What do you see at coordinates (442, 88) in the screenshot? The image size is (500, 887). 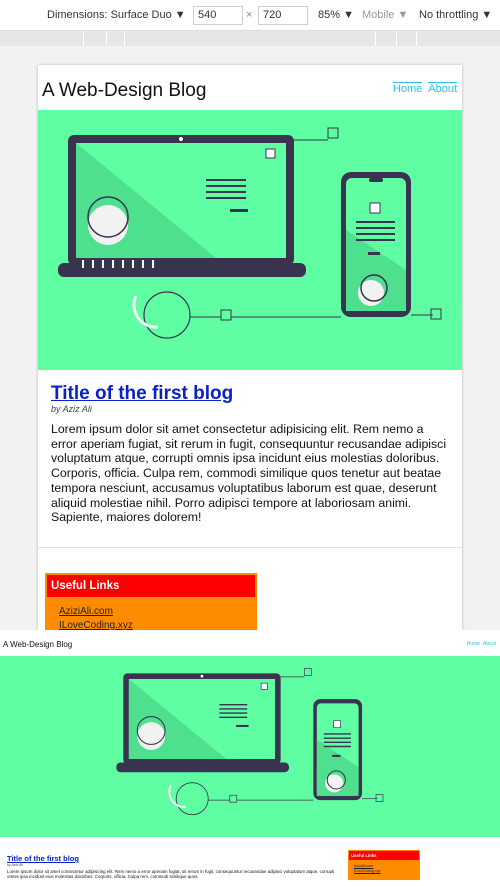 I see `nav-about-link: About` at bounding box center [442, 88].